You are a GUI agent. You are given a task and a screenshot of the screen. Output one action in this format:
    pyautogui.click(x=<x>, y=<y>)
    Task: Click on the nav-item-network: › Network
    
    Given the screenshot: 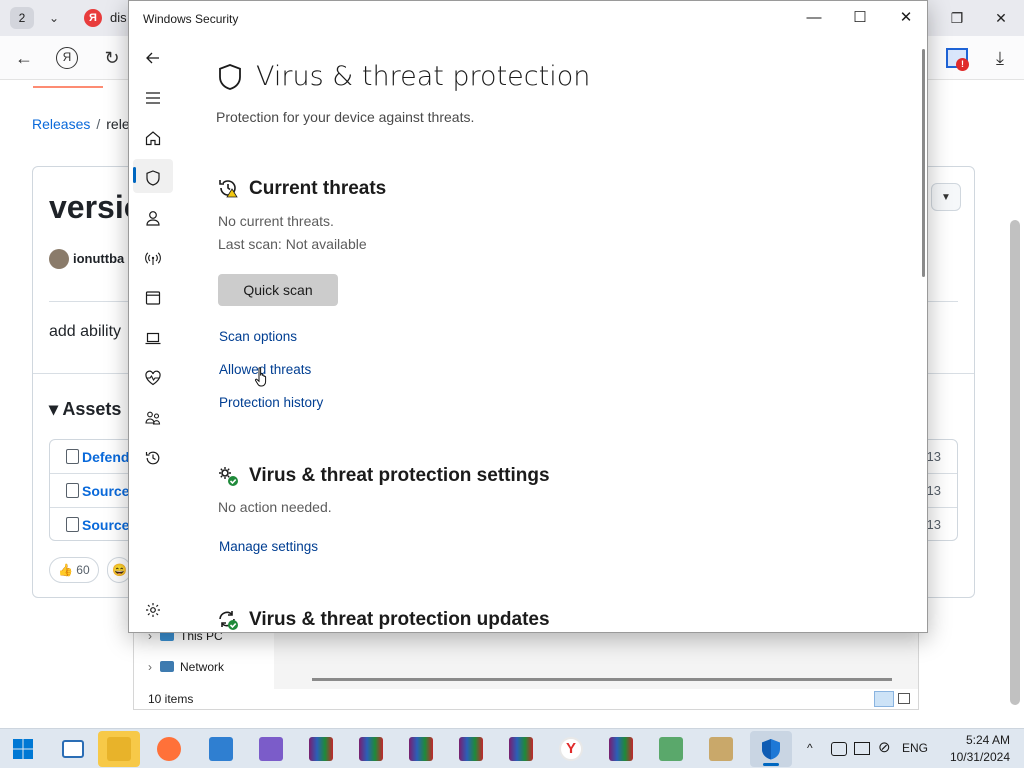 What is the action you would take?
    pyautogui.click(x=186, y=667)
    